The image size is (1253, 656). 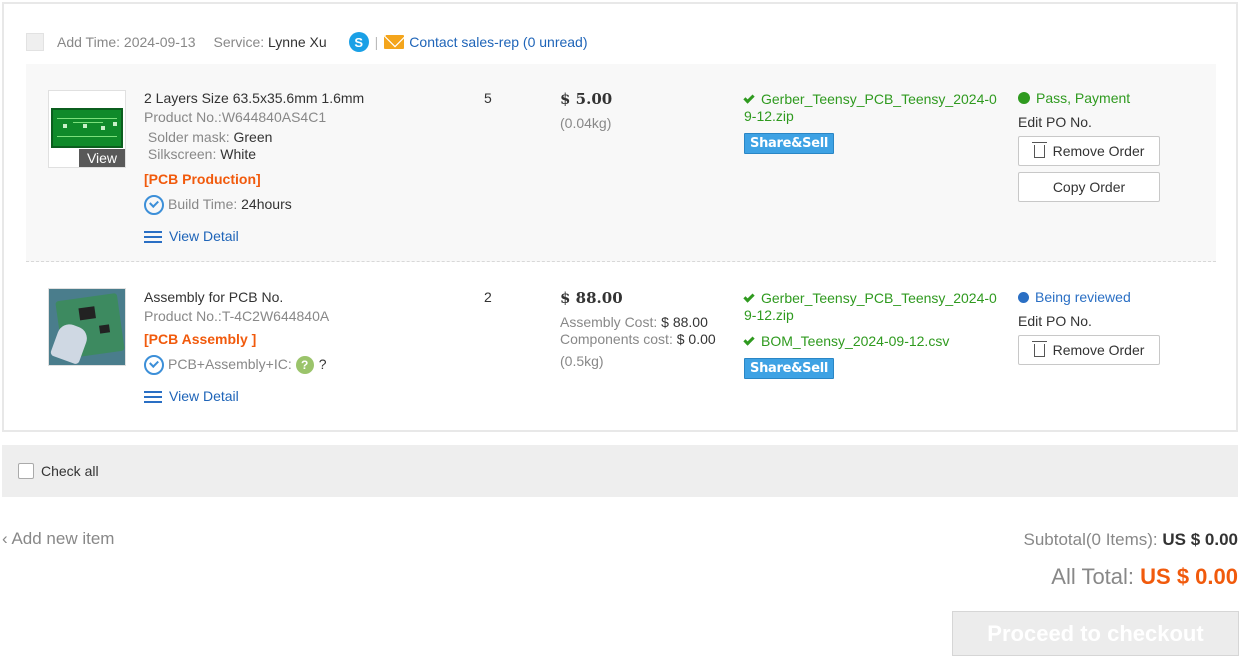 I want to click on pcb-image, so click(x=87, y=128).